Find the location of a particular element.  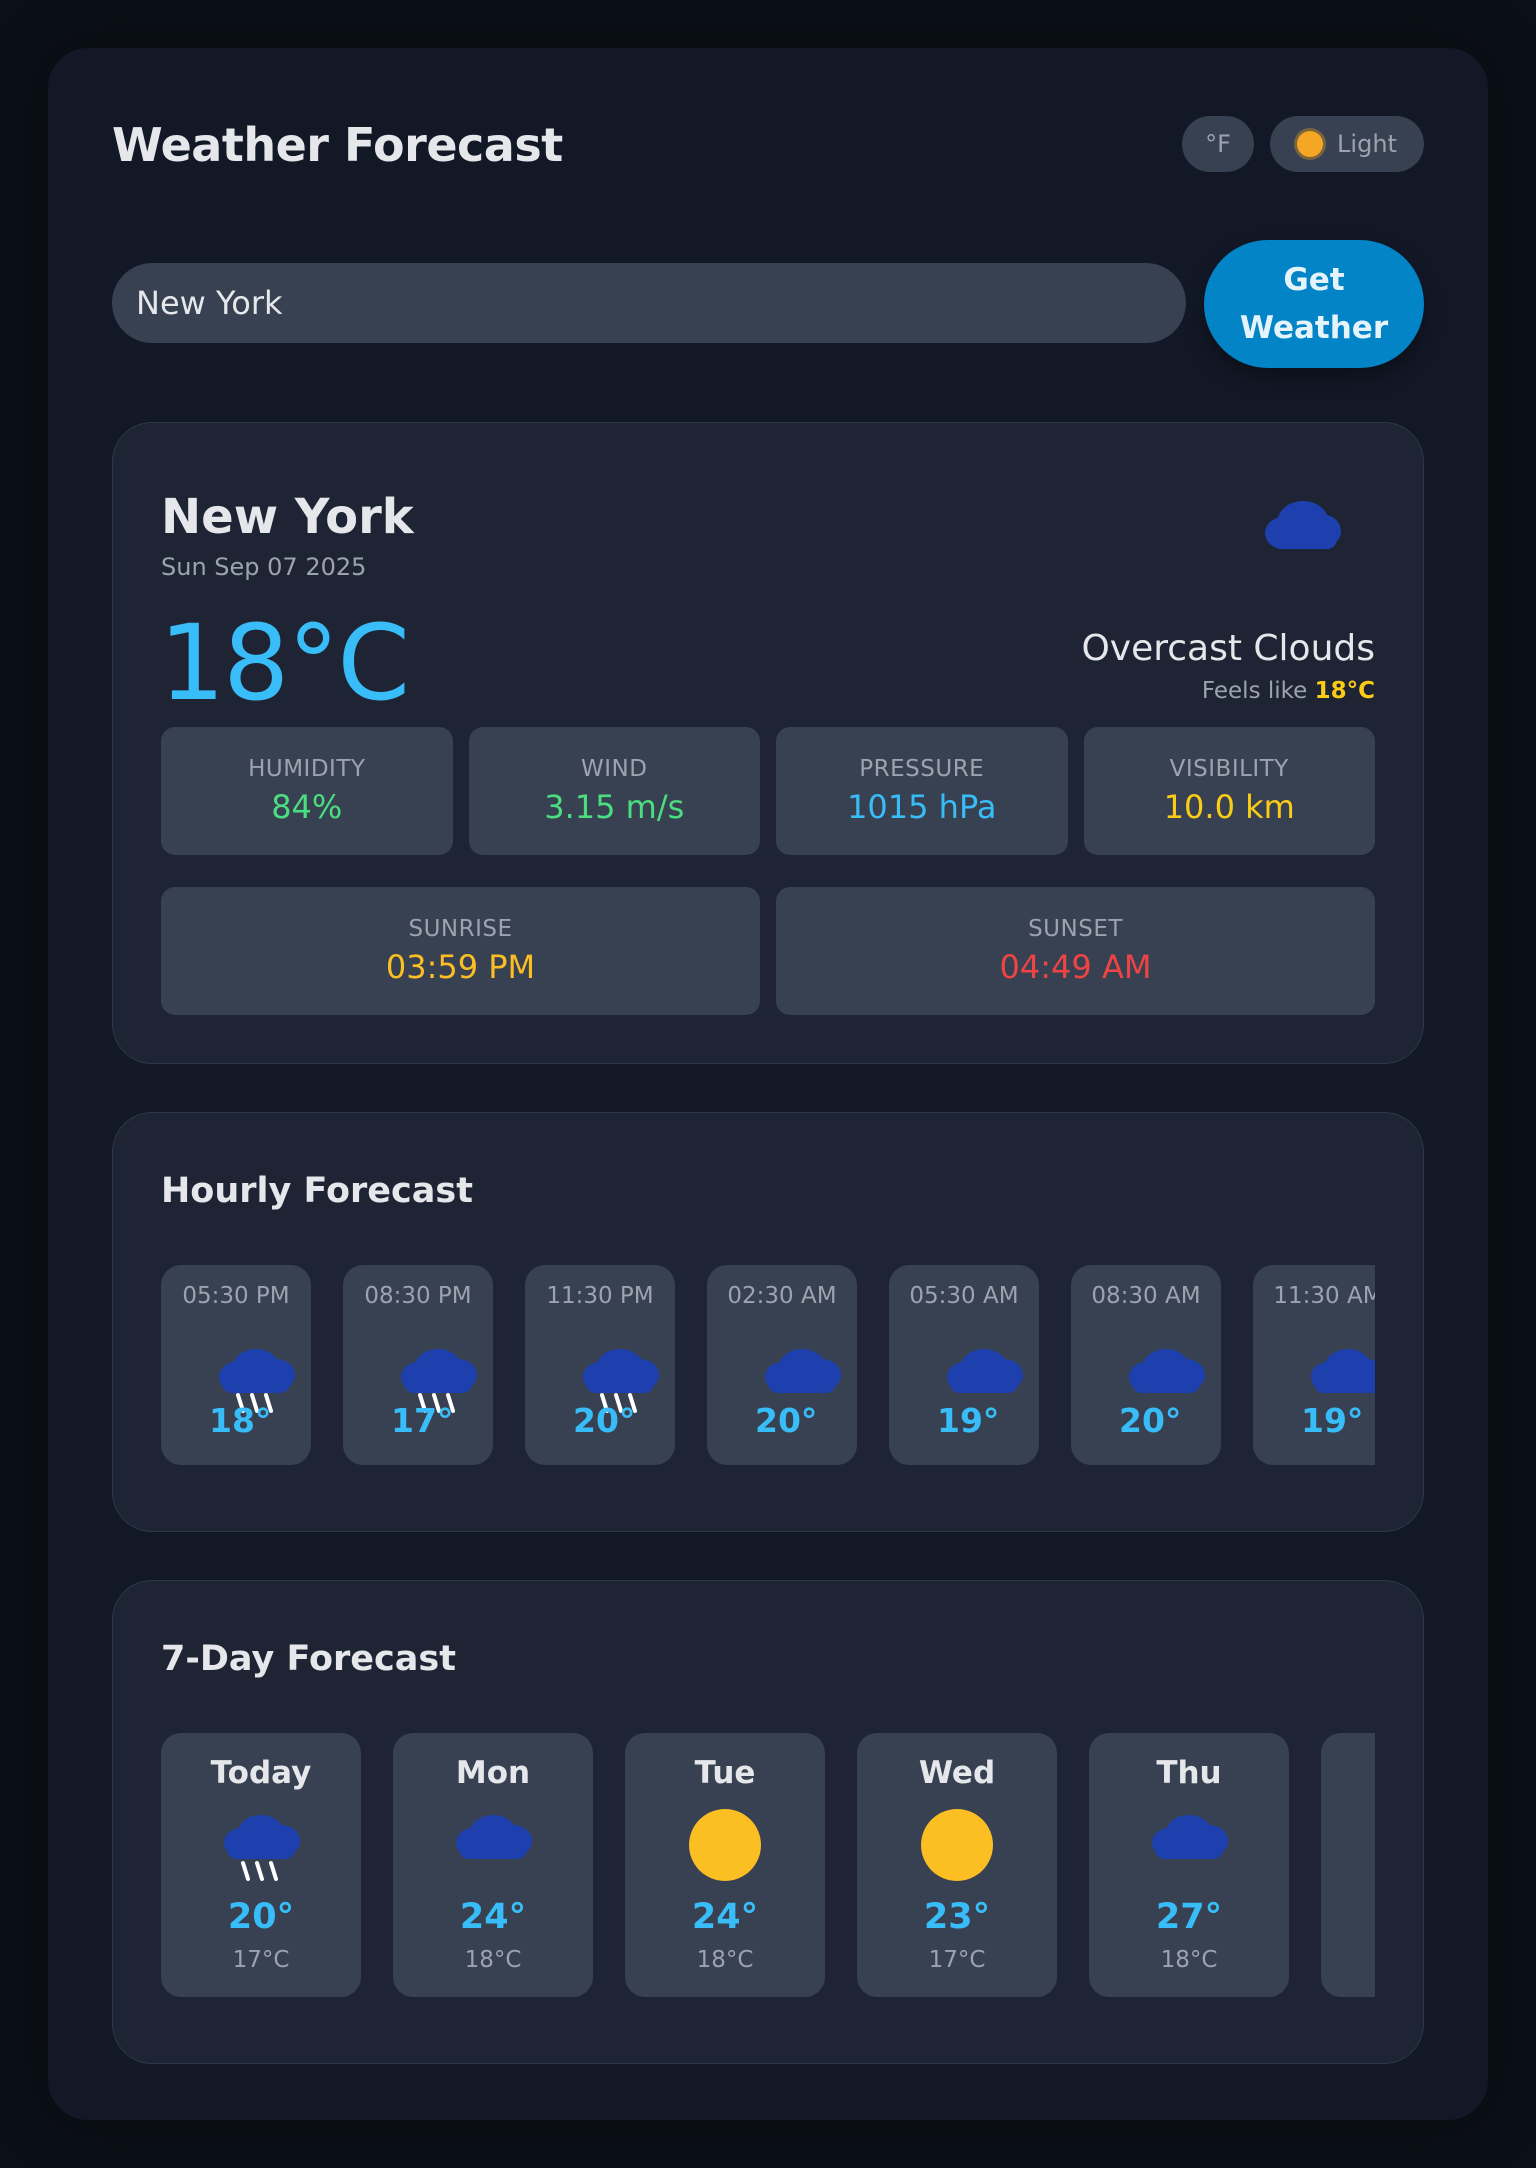

day-name: Thu is located at coordinates (1189, 1773).